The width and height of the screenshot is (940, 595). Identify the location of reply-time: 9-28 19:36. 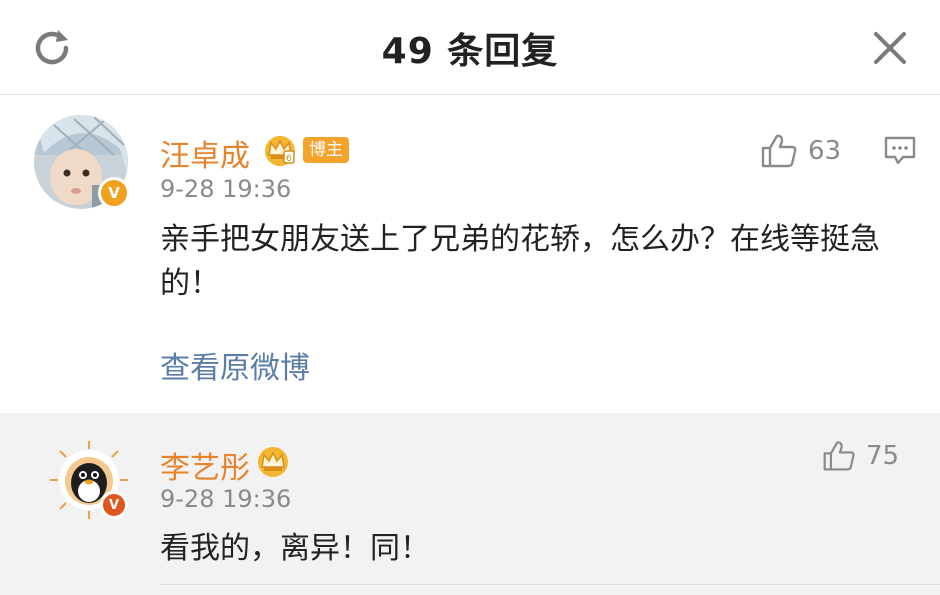
(226, 499).